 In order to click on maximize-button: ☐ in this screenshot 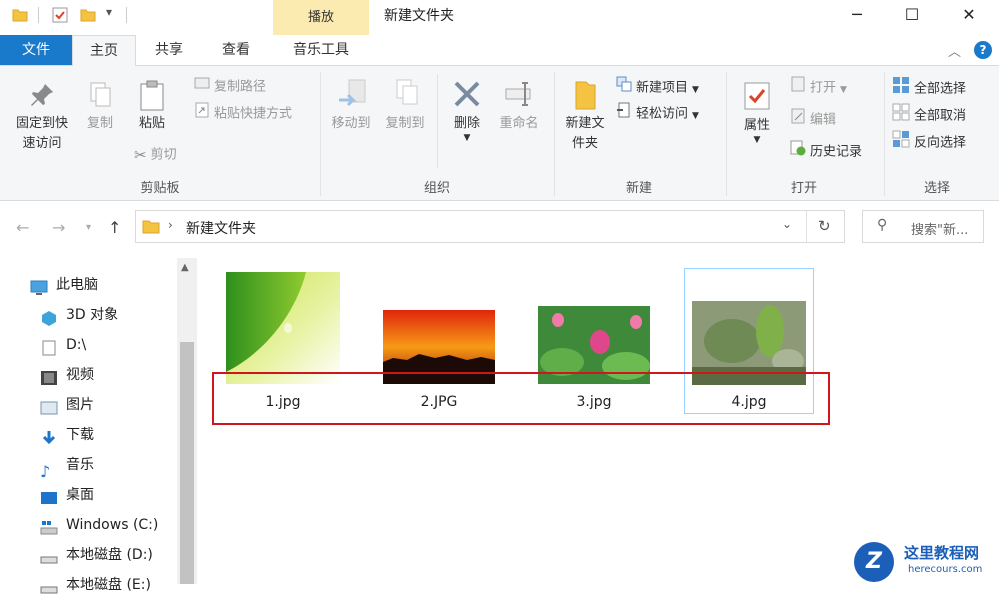, I will do `click(912, 15)`.